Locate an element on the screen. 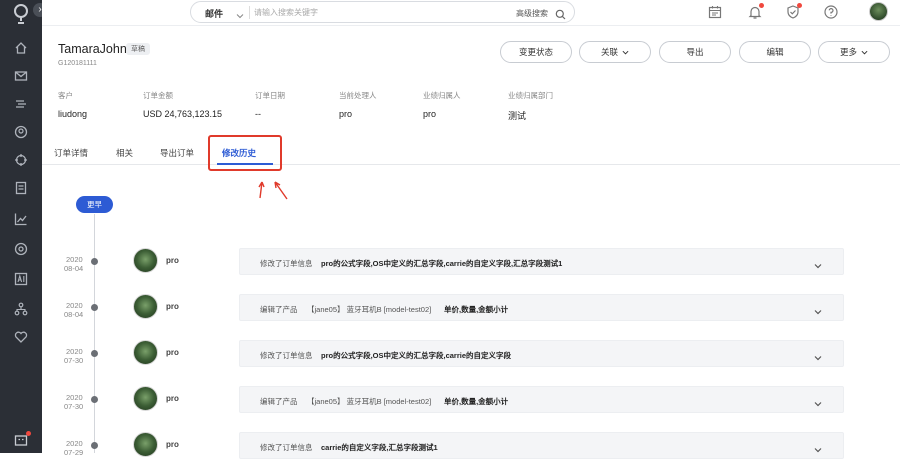 The image size is (900, 460). change-status-button: 变更状态 is located at coordinates (536, 52).